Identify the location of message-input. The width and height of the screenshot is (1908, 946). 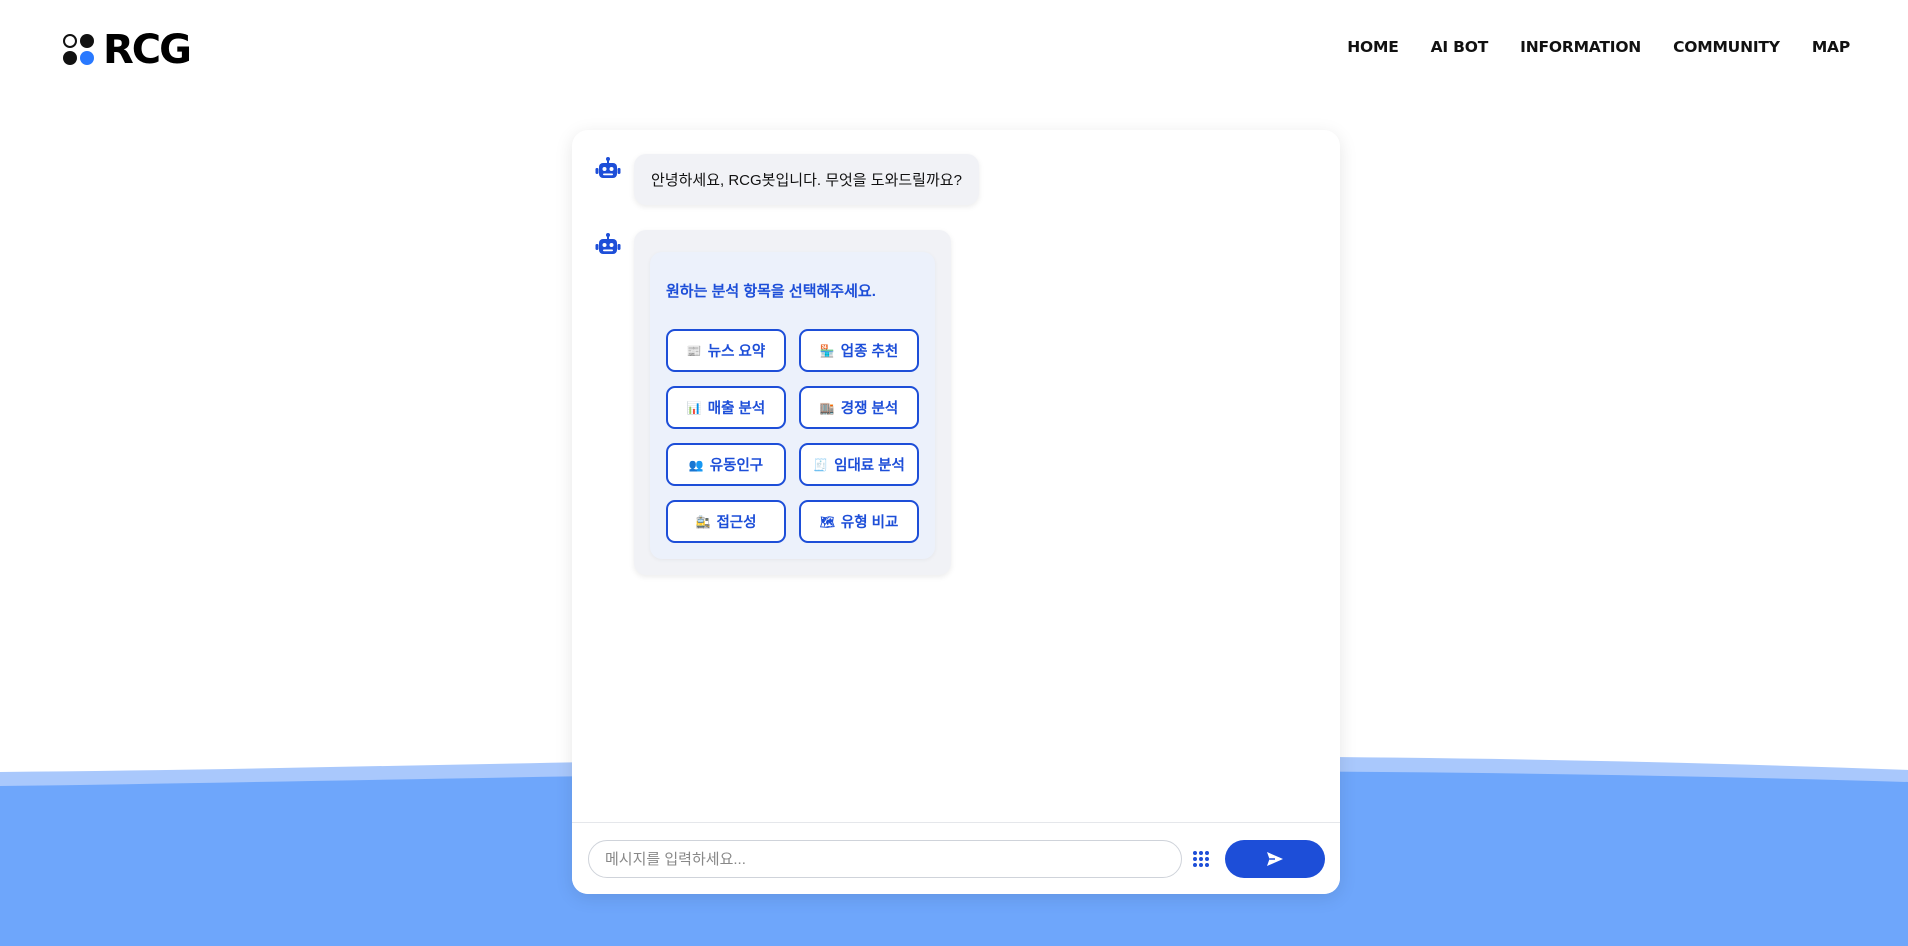
(885, 859).